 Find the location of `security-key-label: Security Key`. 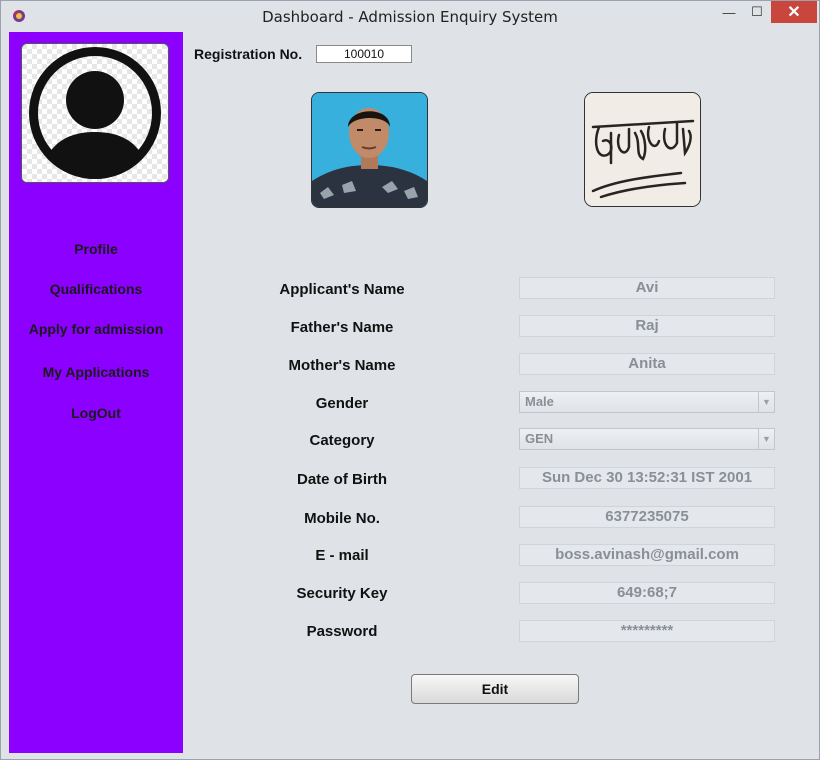

security-key-label: Security Key is located at coordinates (342, 593).